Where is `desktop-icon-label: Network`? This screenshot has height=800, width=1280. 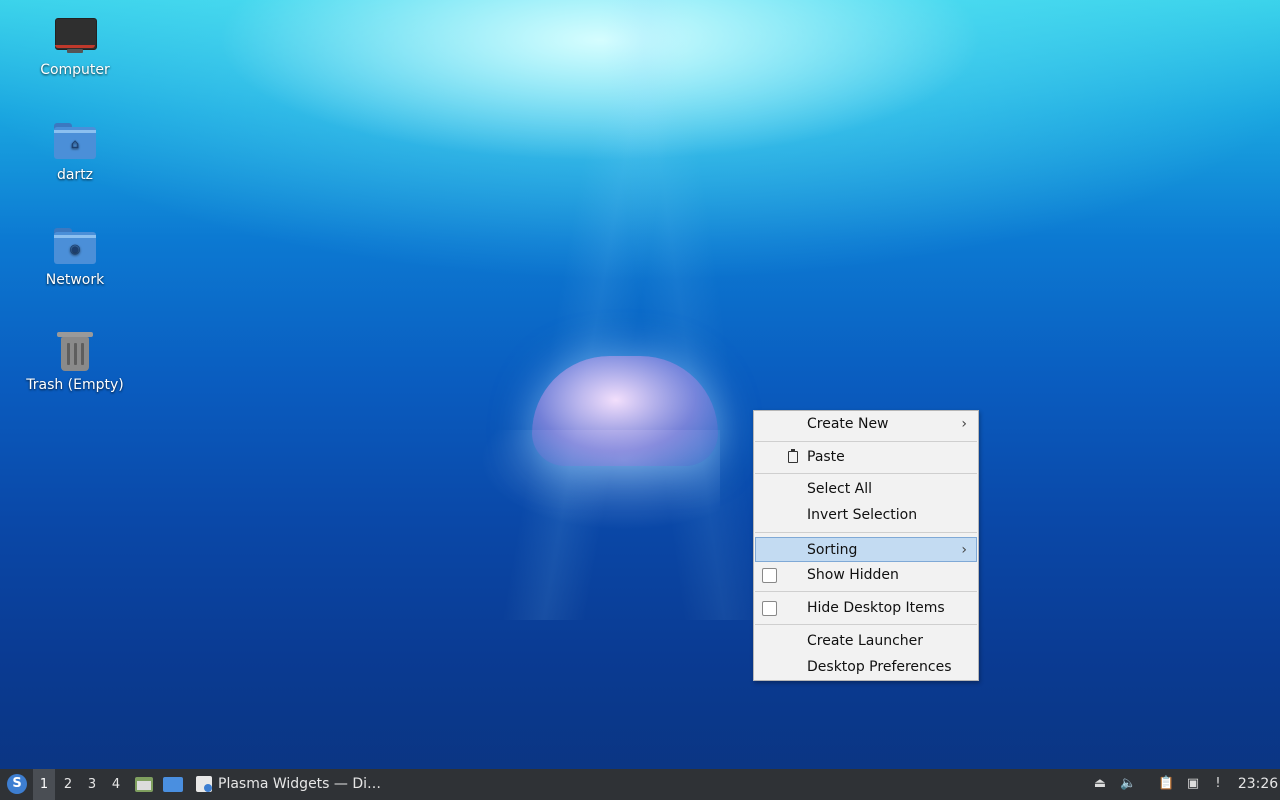
desktop-icon-label: Network is located at coordinates (75, 280).